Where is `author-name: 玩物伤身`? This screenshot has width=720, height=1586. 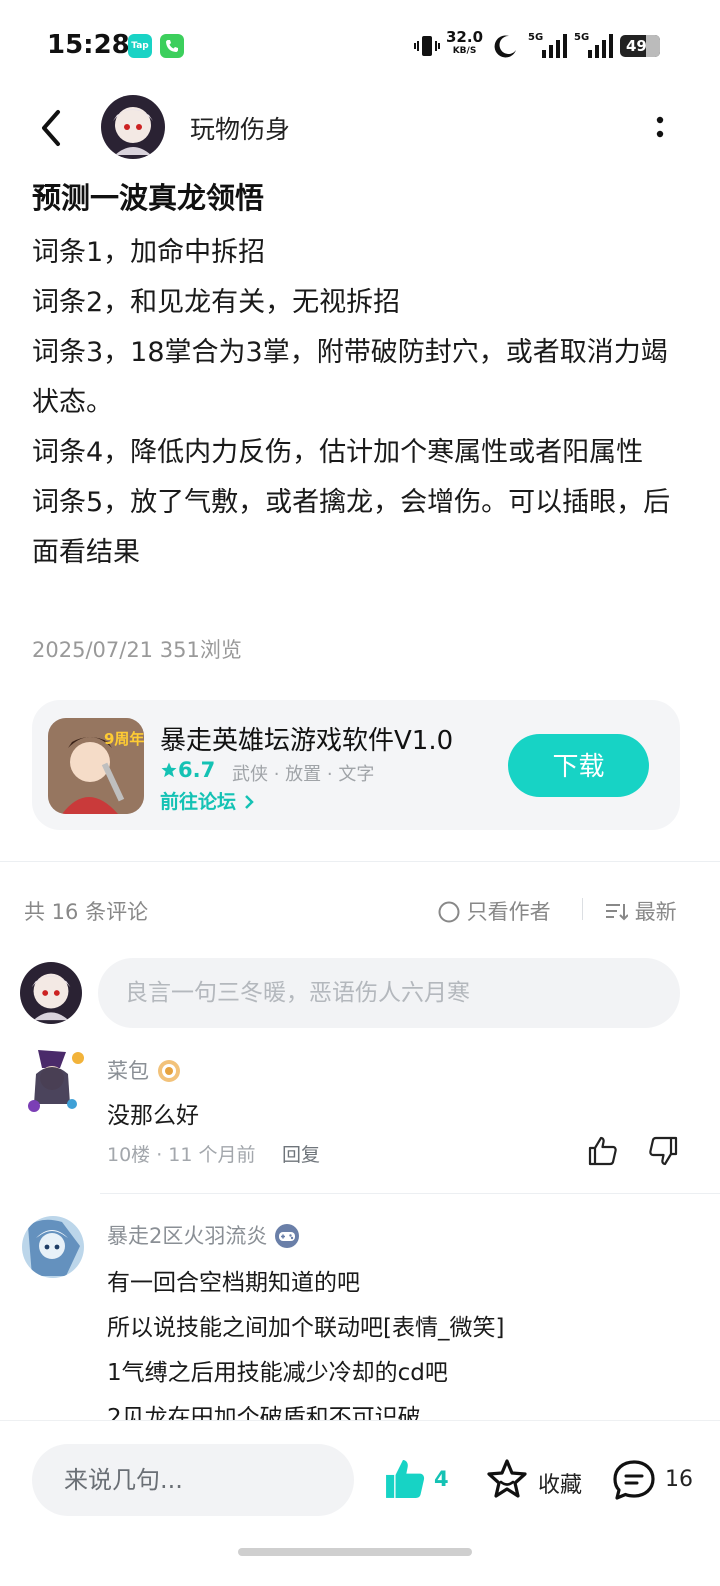
author-name: 玩物伤身 is located at coordinates (240, 128).